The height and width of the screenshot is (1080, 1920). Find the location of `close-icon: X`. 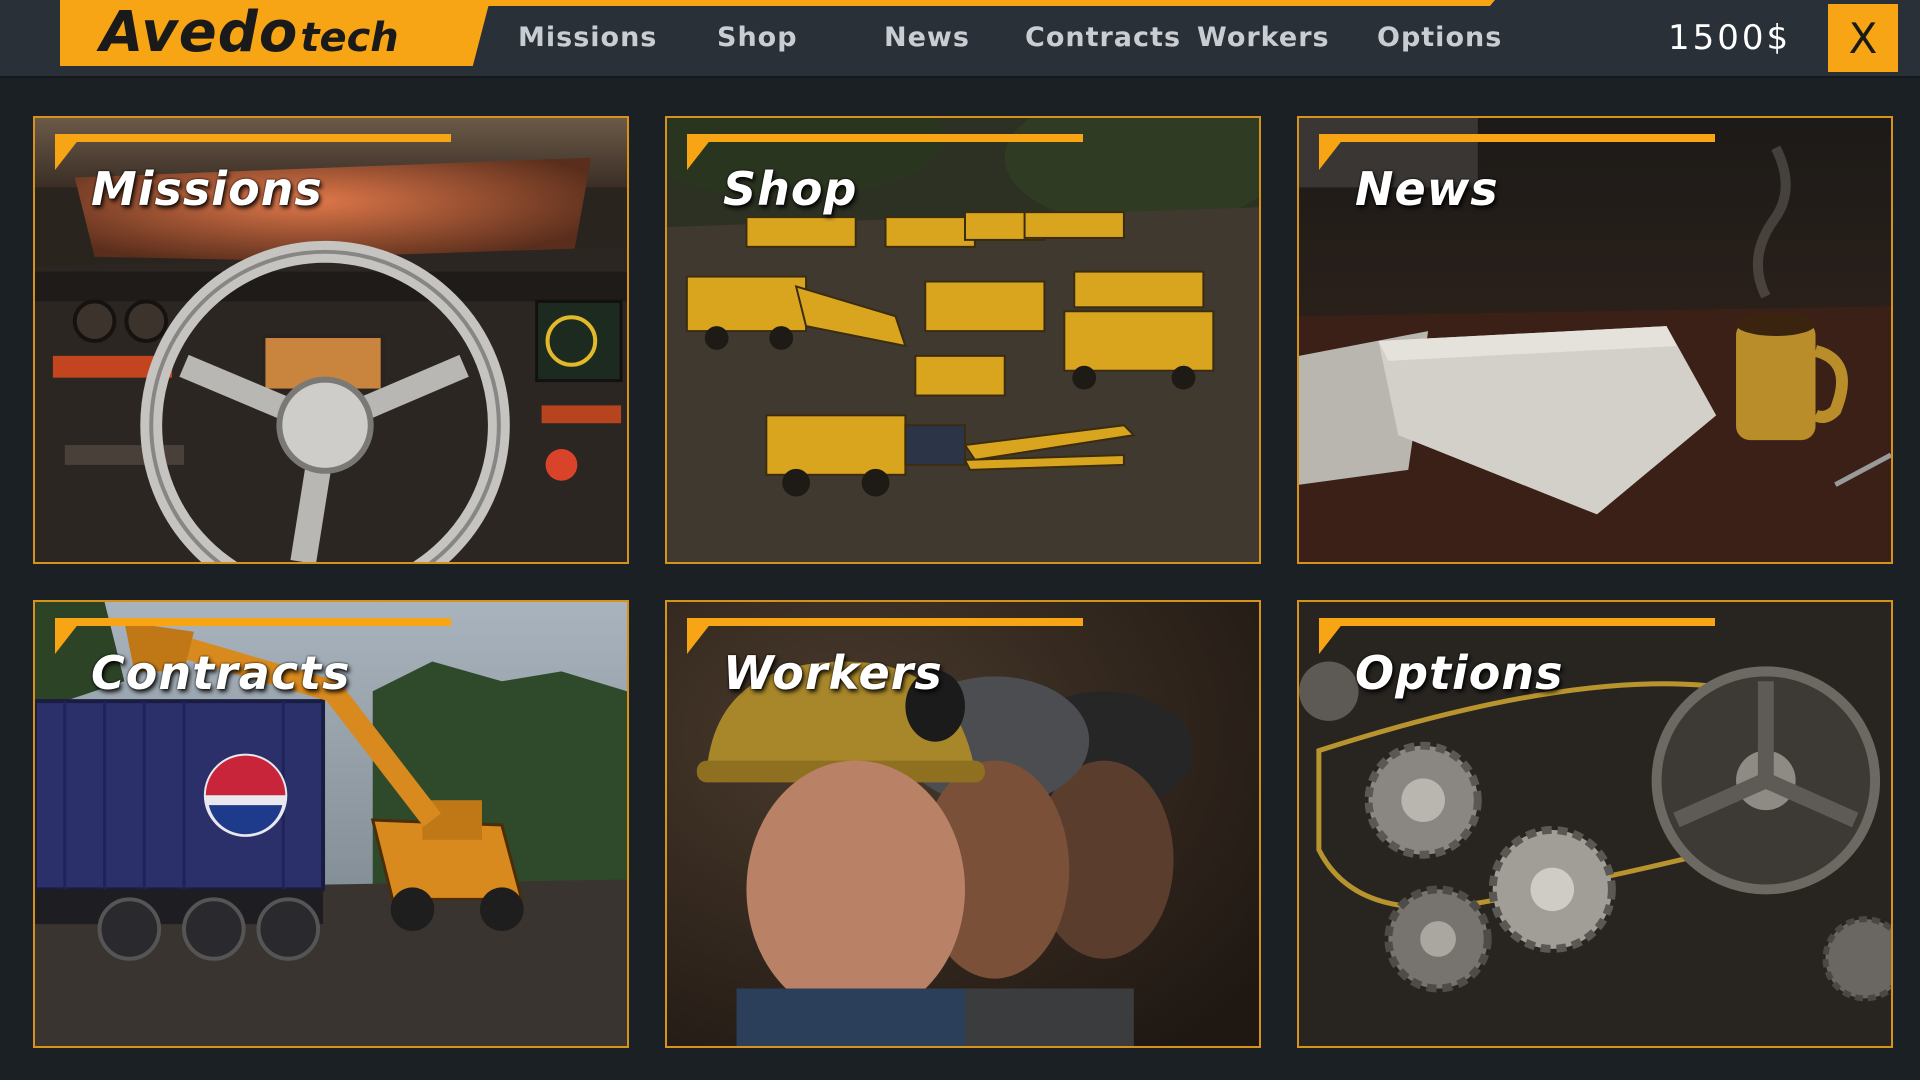

close-icon: X is located at coordinates (1863, 38).